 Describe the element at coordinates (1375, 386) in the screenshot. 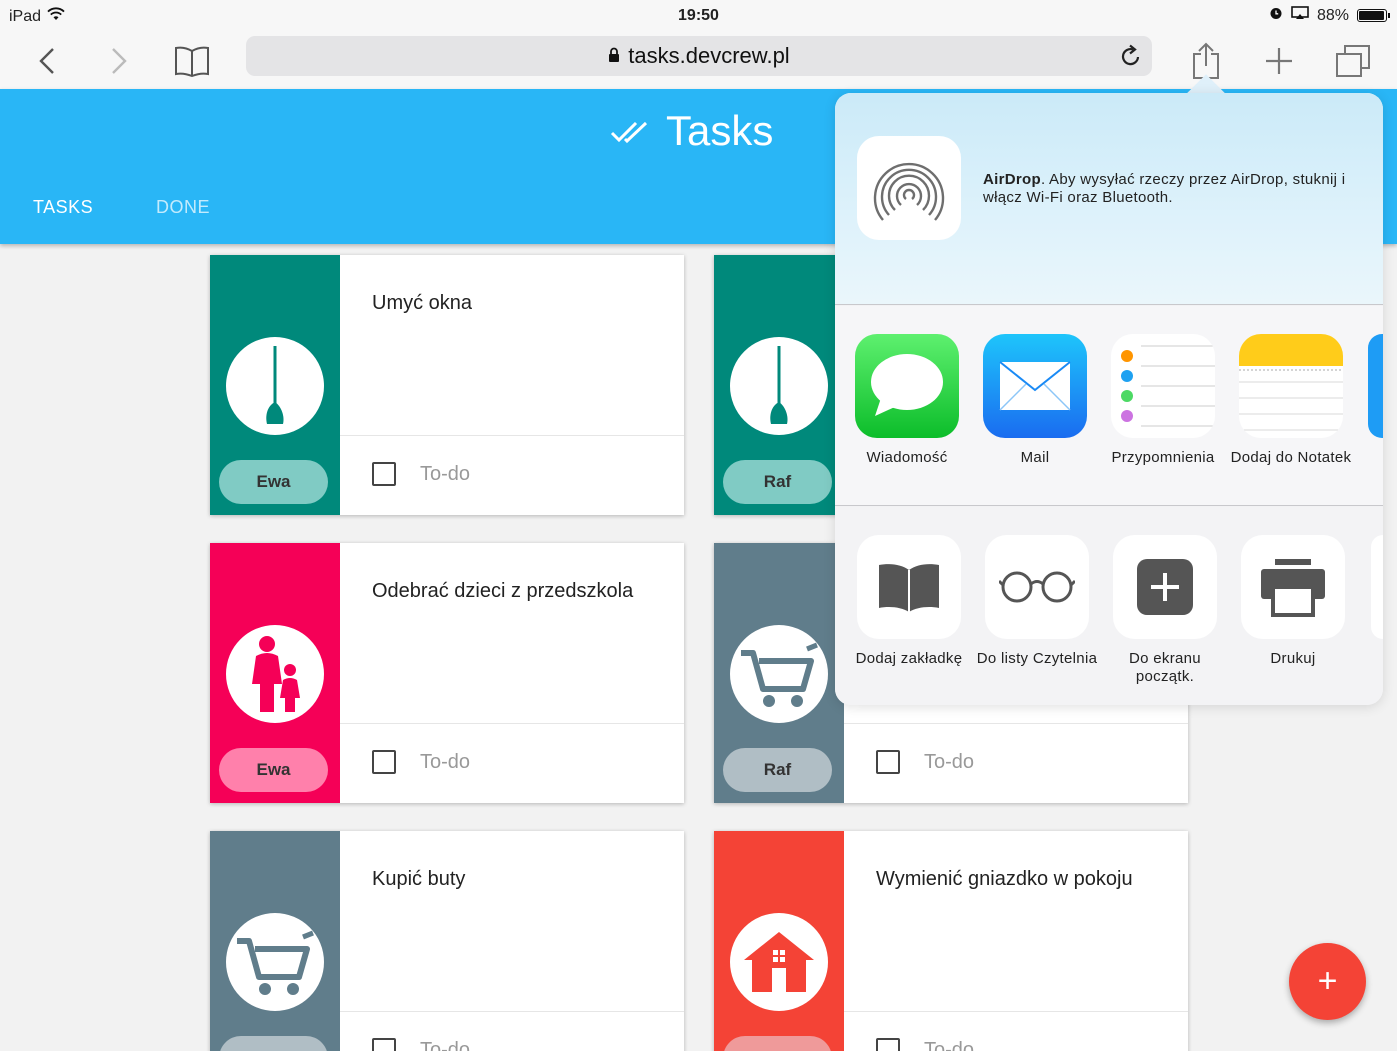

I see `more-apps-edge` at that location.